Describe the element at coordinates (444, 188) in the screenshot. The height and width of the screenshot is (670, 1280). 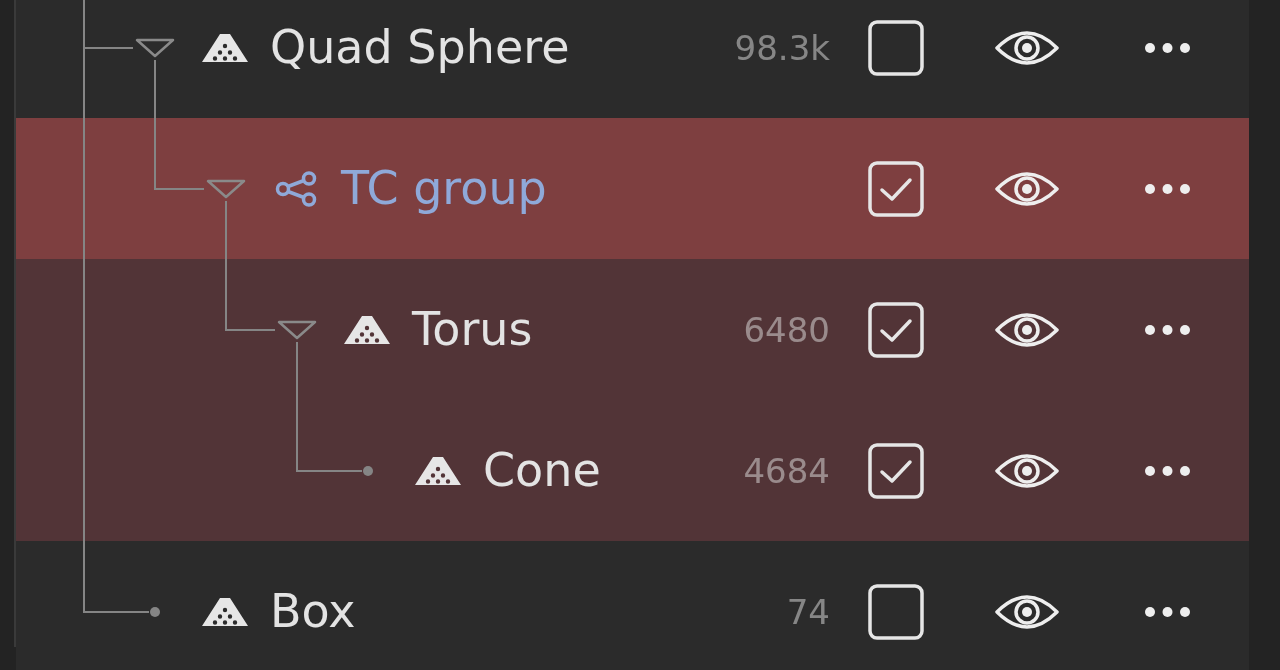
I see `item-name: TC group` at that location.